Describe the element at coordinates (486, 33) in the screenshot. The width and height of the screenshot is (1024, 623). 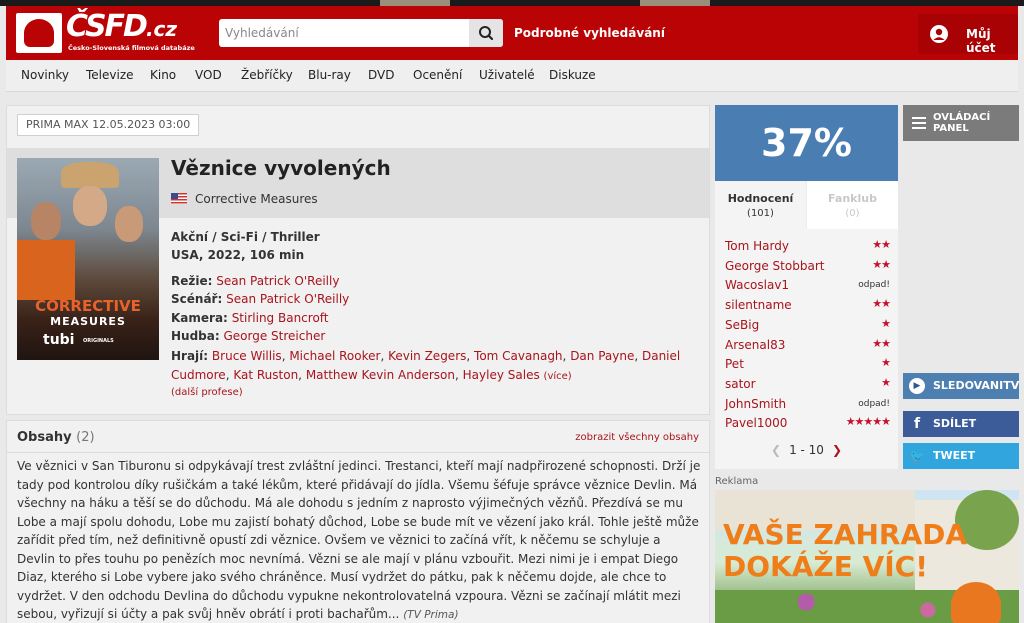
I see `search-button` at that location.